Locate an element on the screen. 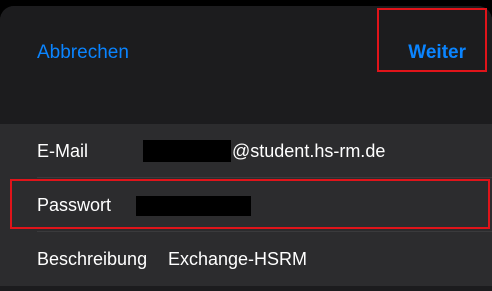 The image size is (492, 291). section-spacer is located at coordinates (246, 104).